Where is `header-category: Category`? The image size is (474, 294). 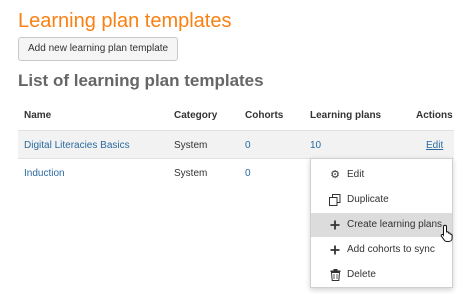
header-category: Category is located at coordinates (196, 115).